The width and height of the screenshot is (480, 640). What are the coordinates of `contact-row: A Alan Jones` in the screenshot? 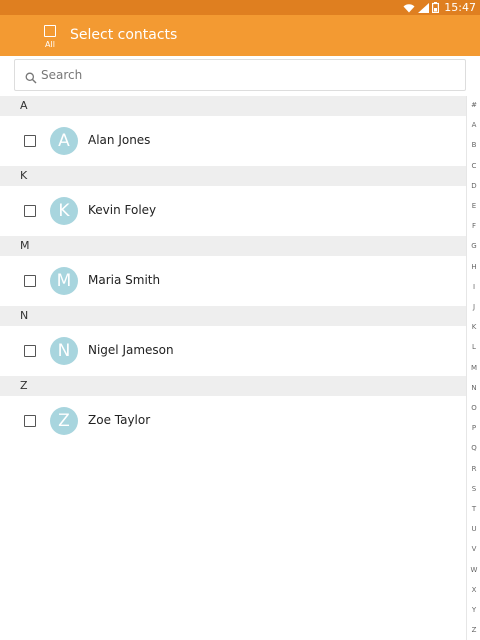 It's located at (233, 141).